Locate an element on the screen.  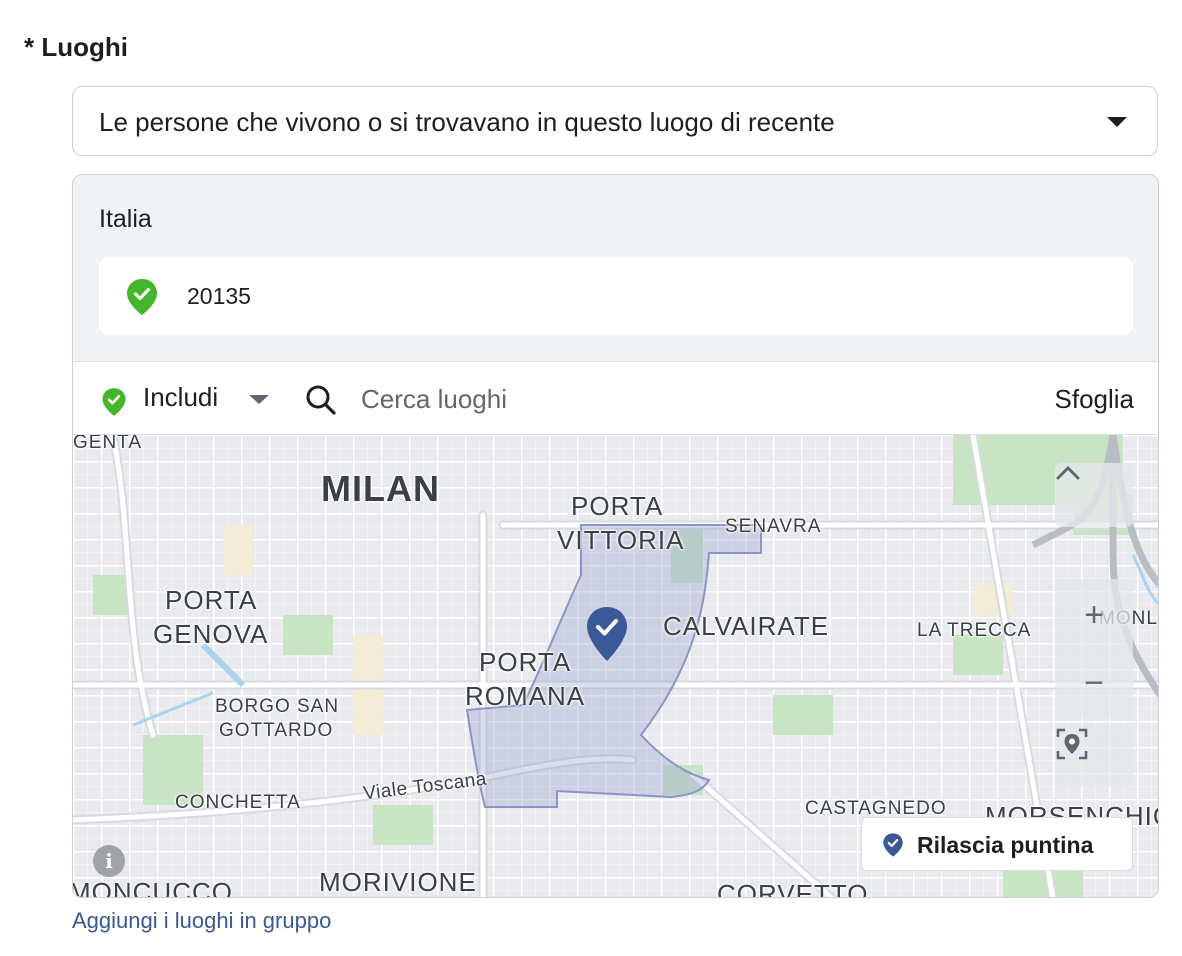
map-label: CORVETTO is located at coordinates (793, 888).